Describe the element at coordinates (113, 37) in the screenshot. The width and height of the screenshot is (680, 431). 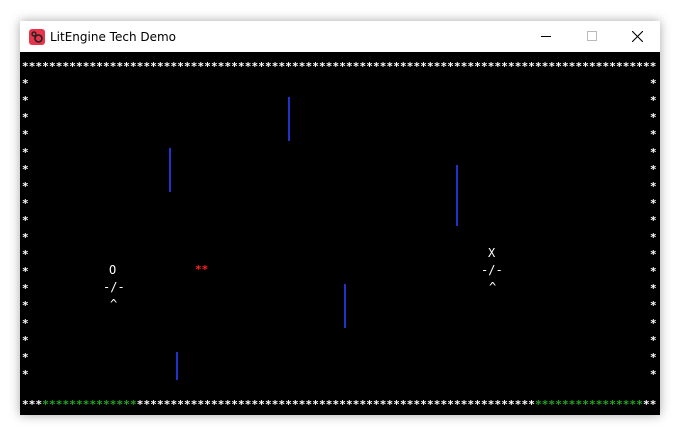
I see `window-title: LitEngine Tech Demo` at that location.